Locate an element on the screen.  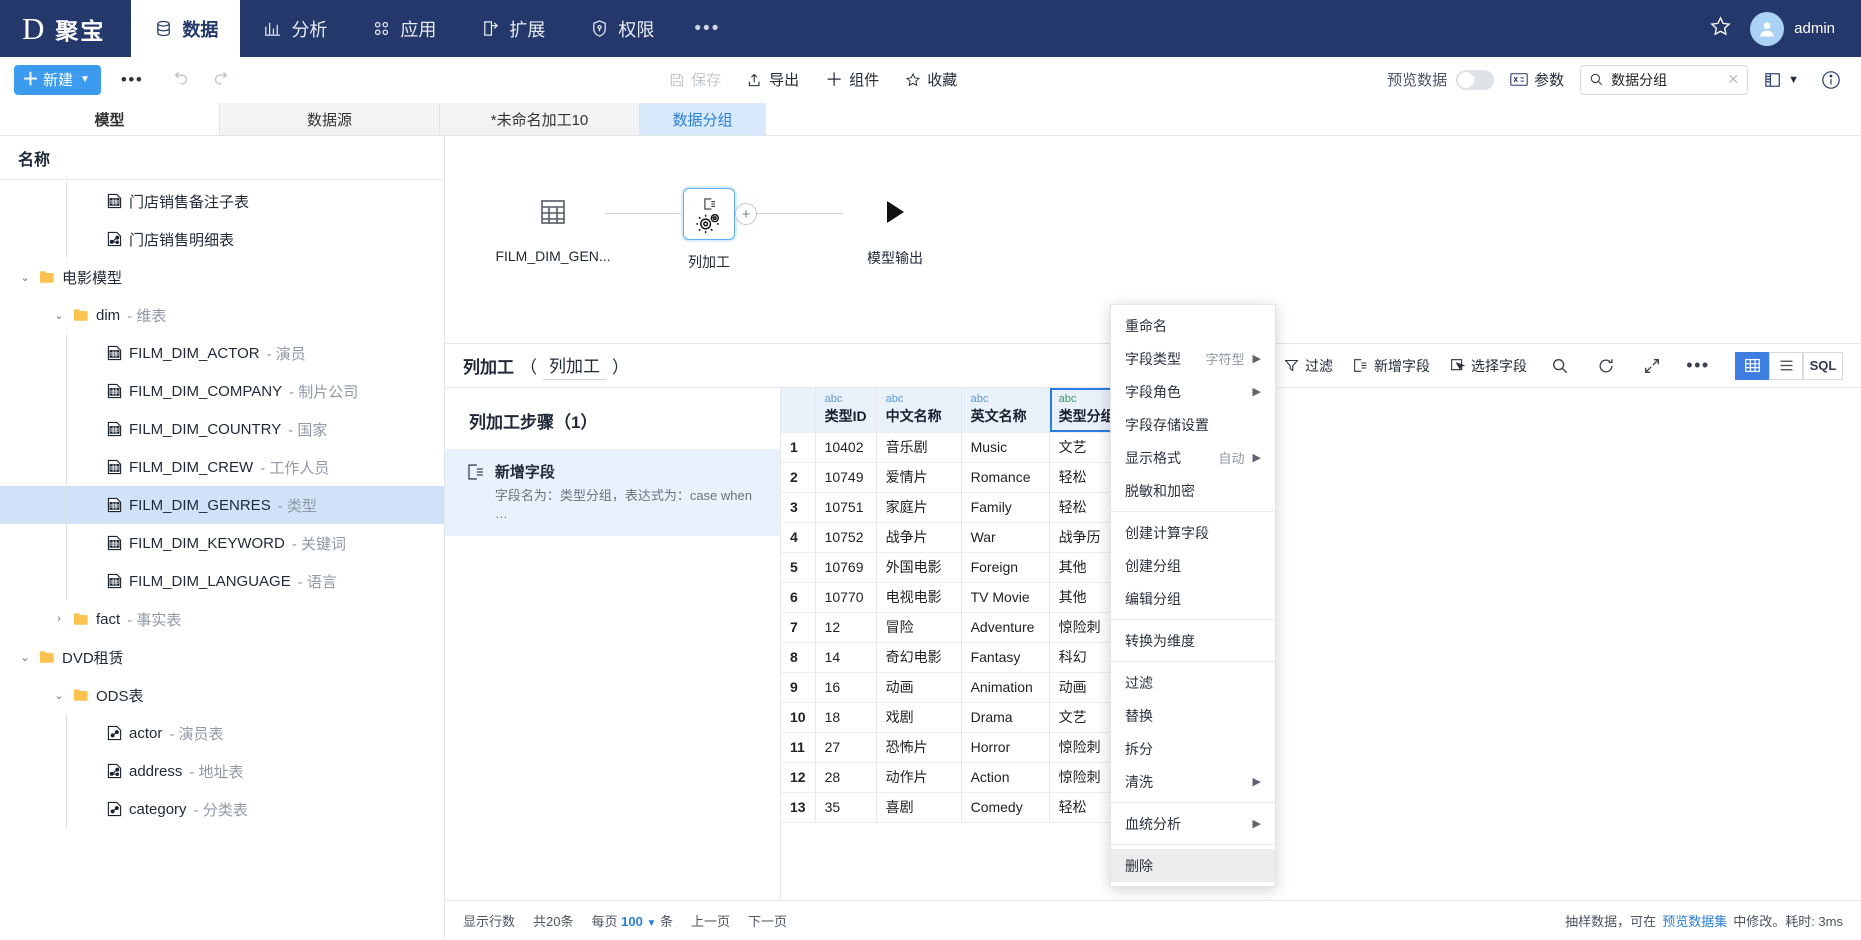
tab-datasource: 数据源 is located at coordinates (330, 119).